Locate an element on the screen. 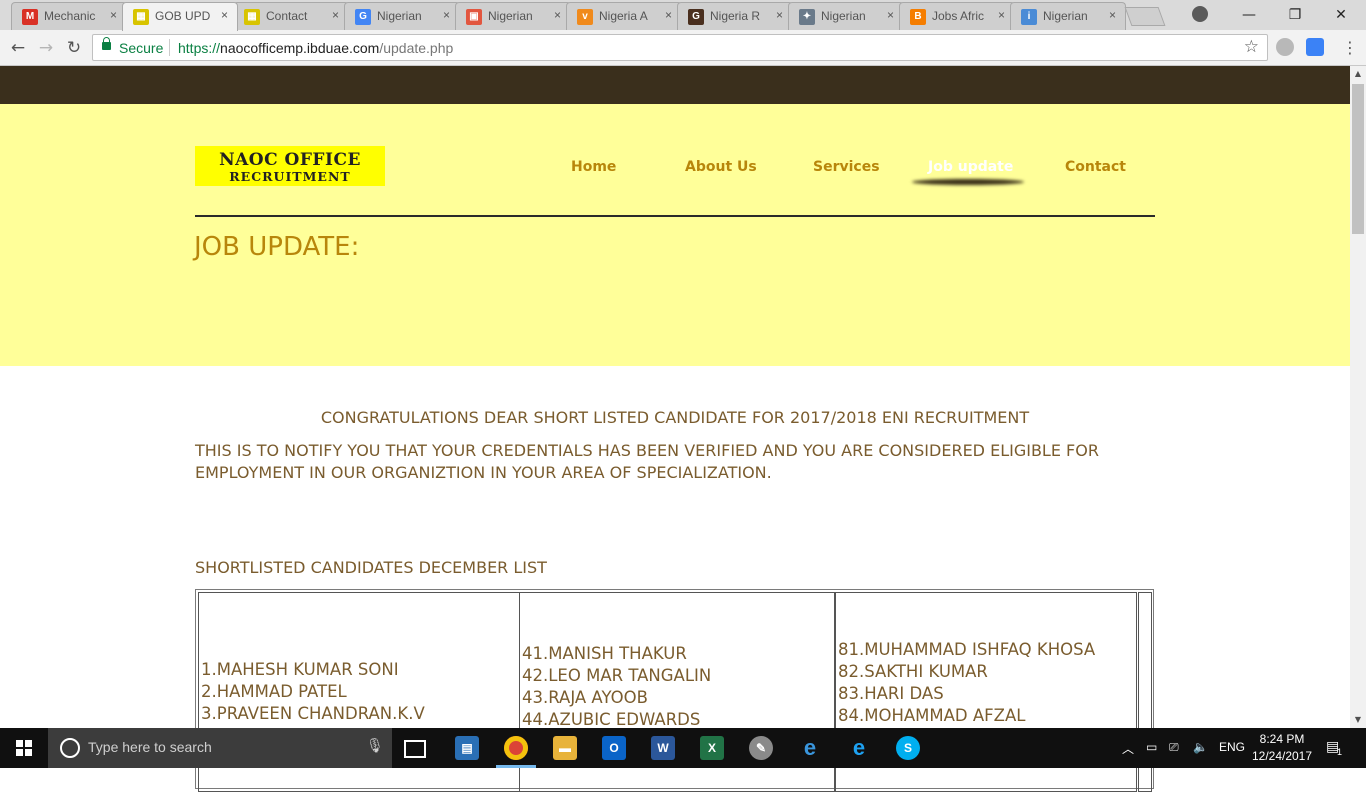 The height and width of the screenshot is (792, 1366). browser-tab: ✦ Nigerian × is located at coordinates (846, 16).